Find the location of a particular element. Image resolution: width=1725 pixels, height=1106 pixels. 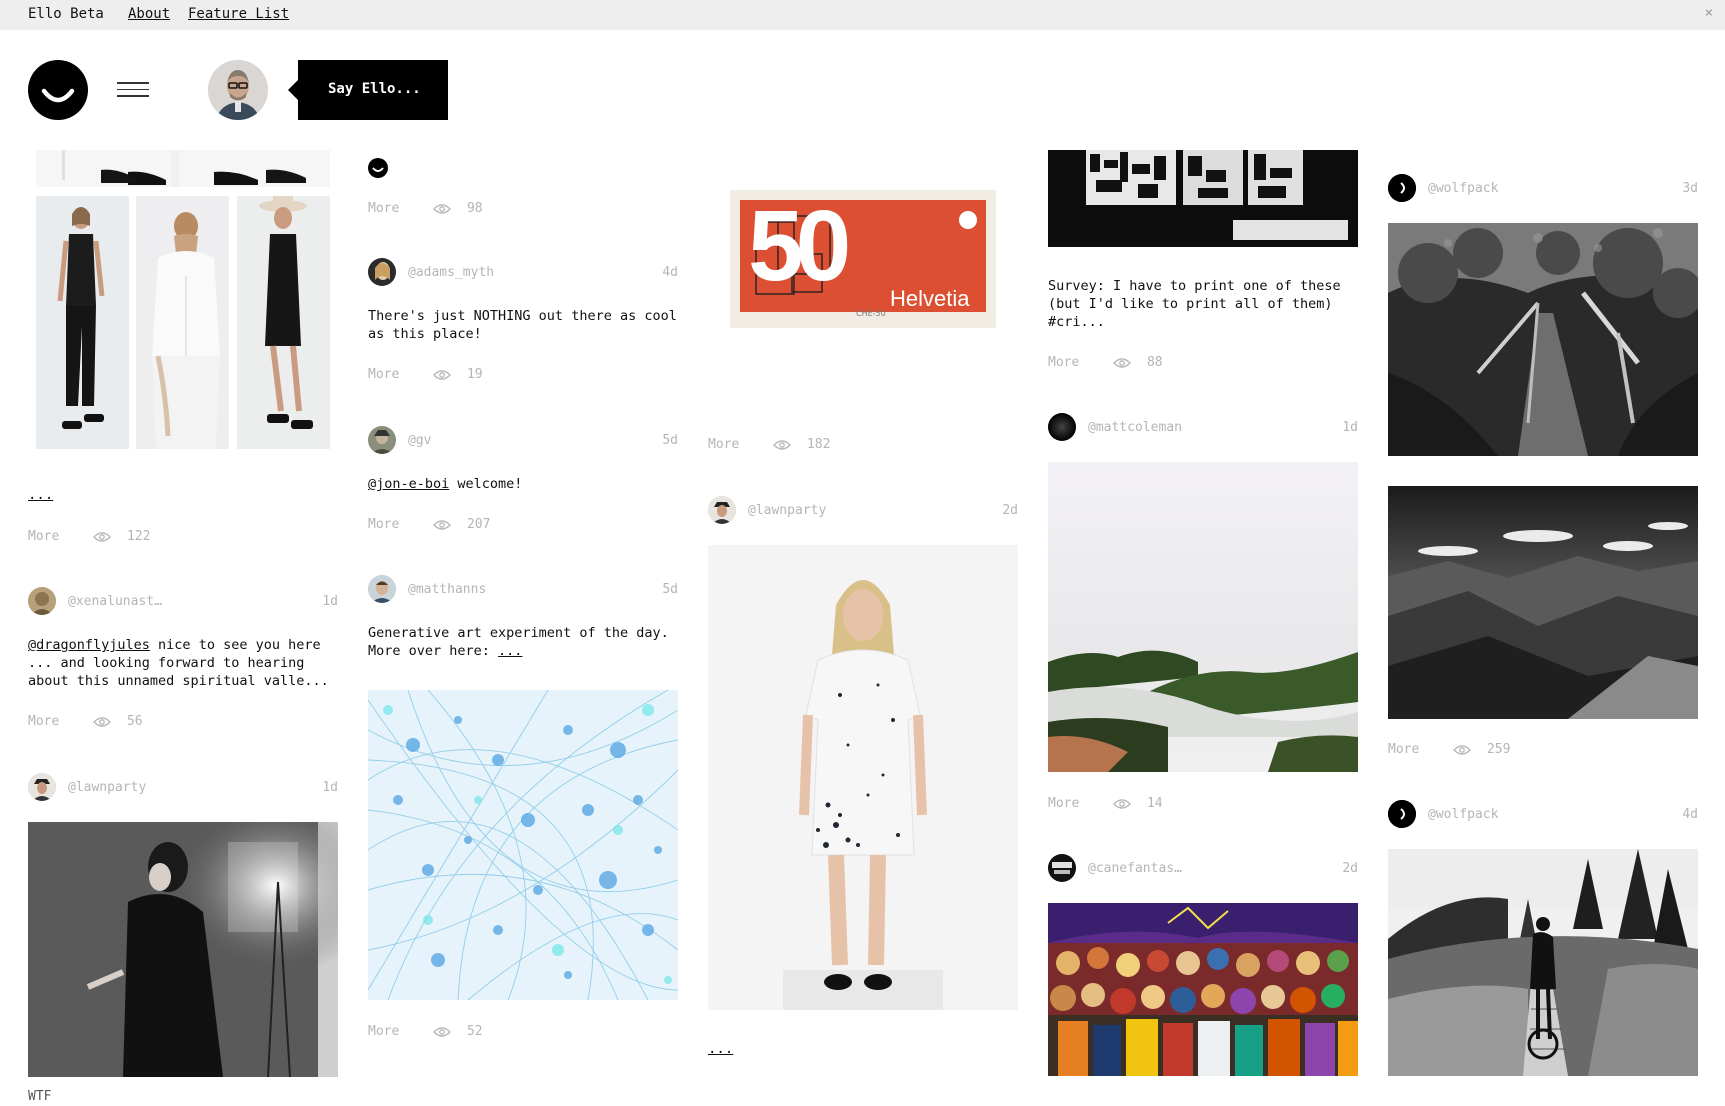

top-bar: Ello Beta About Feature List × is located at coordinates (862, 15).